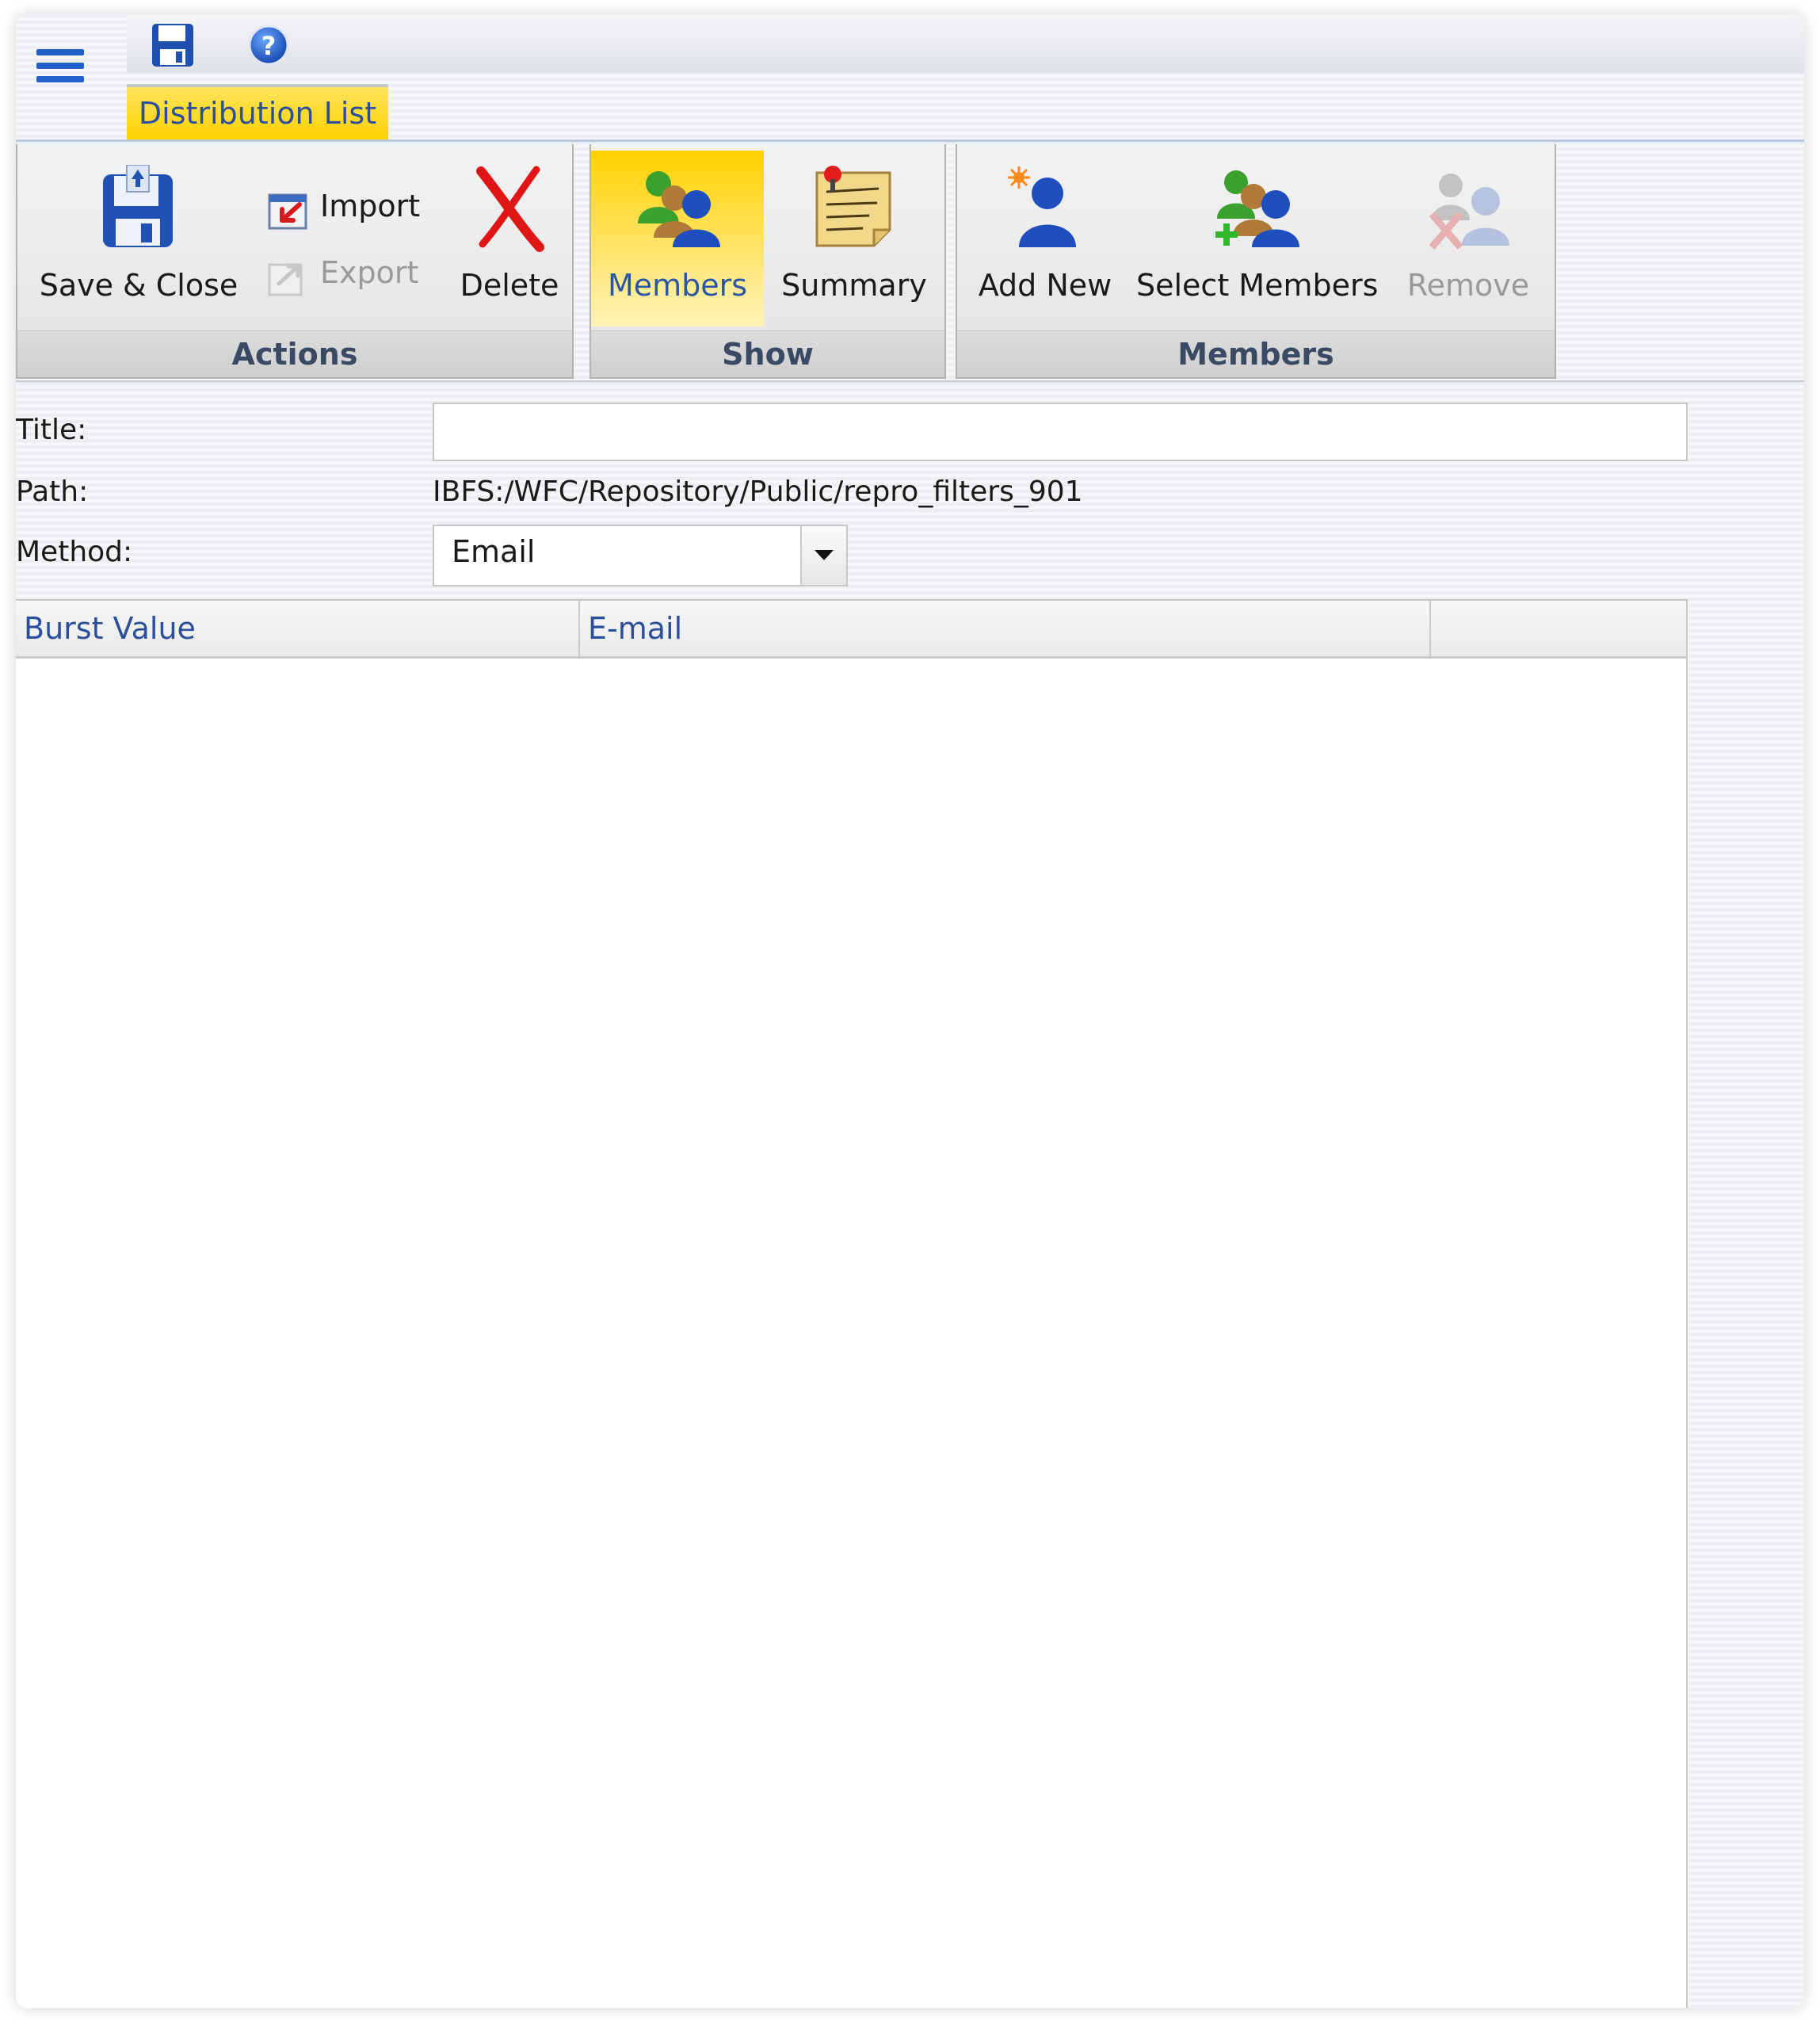 The image size is (1820, 2024). I want to click on import-button: Import, so click(355, 209).